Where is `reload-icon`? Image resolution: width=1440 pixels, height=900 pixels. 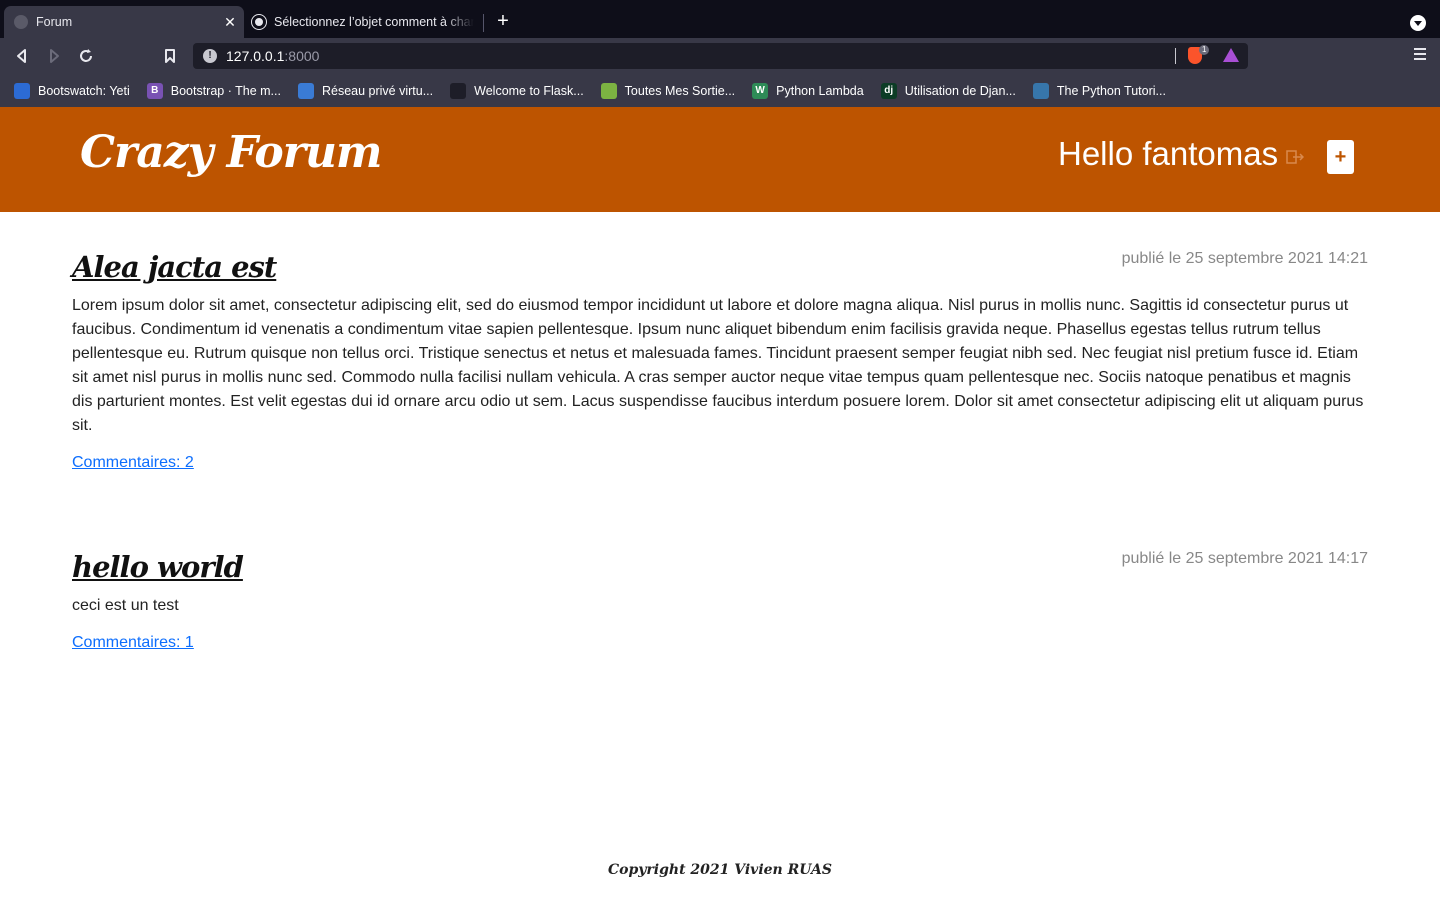 reload-icon is located at coordinates (86, 55).